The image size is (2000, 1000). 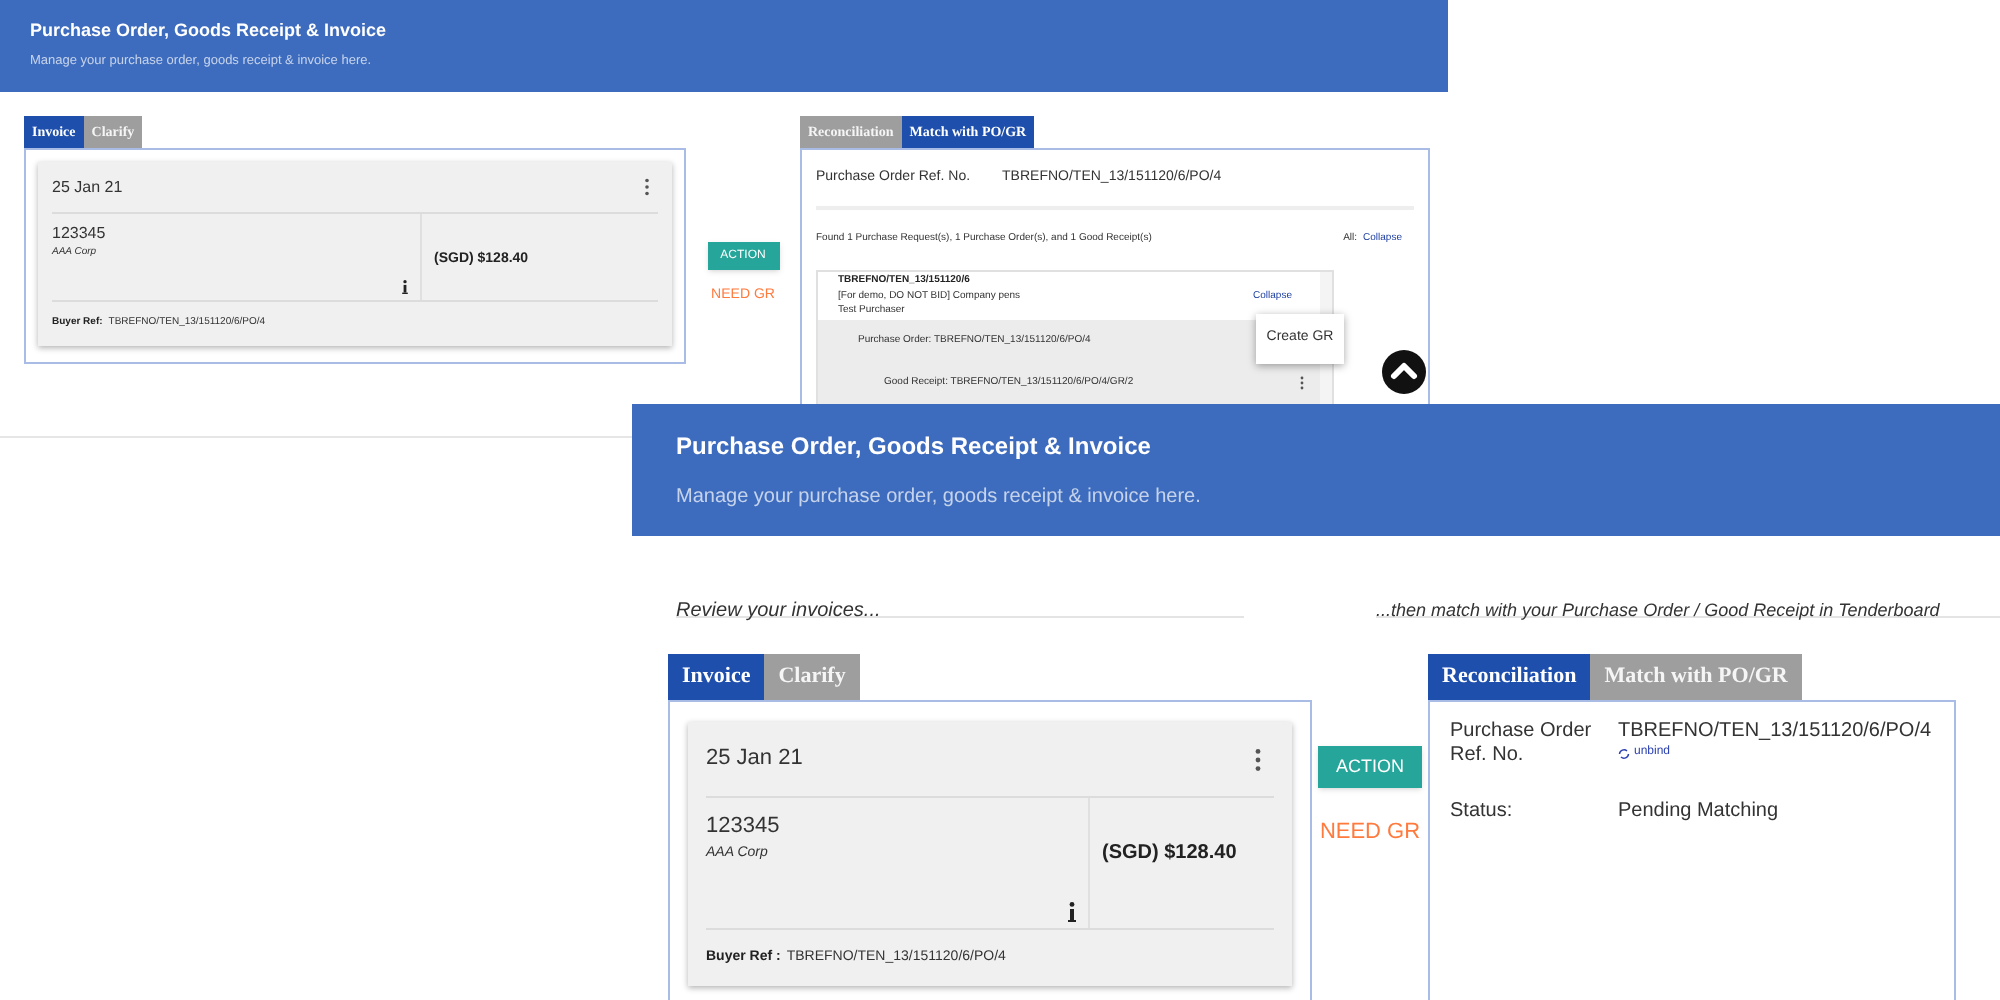 I want to click on page-subtitle: Manage your purchase order, goods receipt & invoice here., so click(x=939, y=498).